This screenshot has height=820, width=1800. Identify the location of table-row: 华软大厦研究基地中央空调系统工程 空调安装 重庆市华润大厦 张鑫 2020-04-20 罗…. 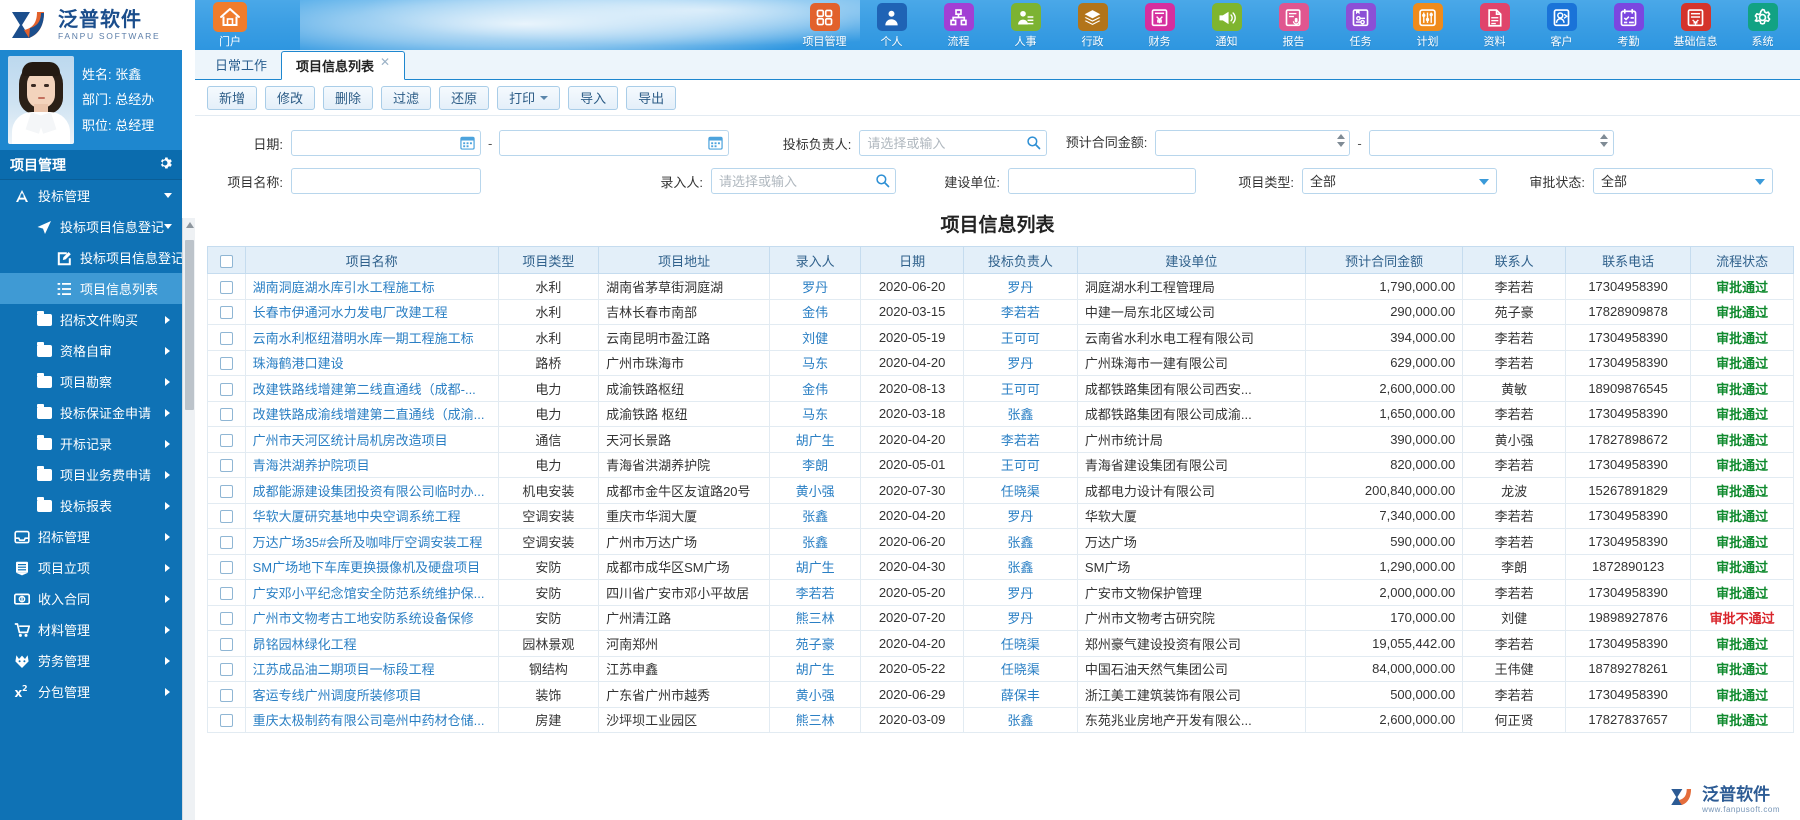
(1000, 515).